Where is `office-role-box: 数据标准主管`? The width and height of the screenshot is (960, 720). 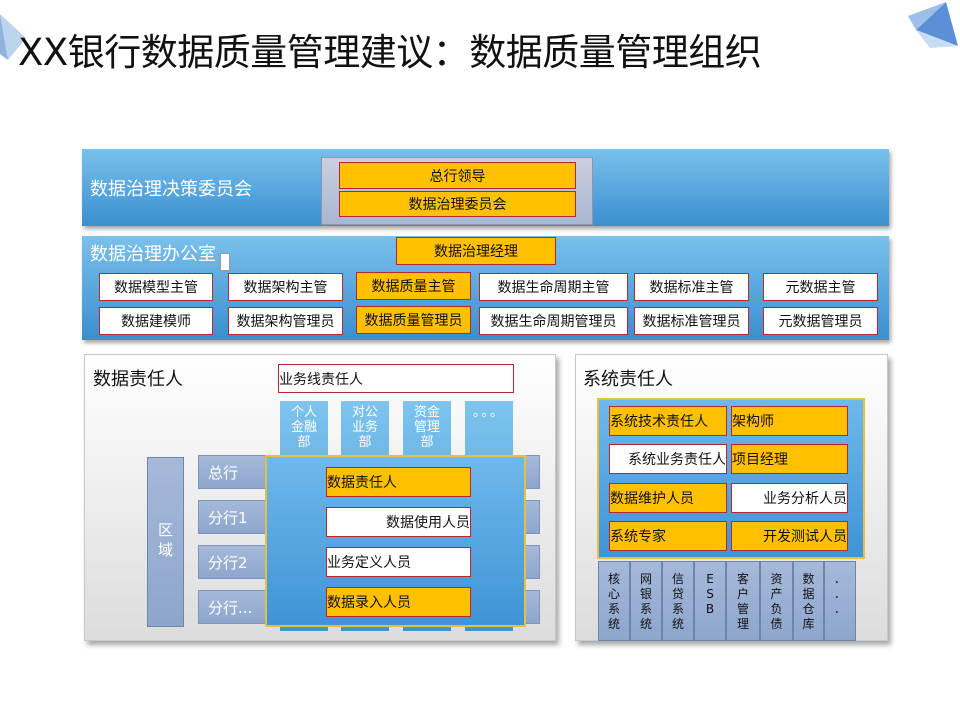
office-role-box: 数据标准主管 is located at coordinates (691, 287).